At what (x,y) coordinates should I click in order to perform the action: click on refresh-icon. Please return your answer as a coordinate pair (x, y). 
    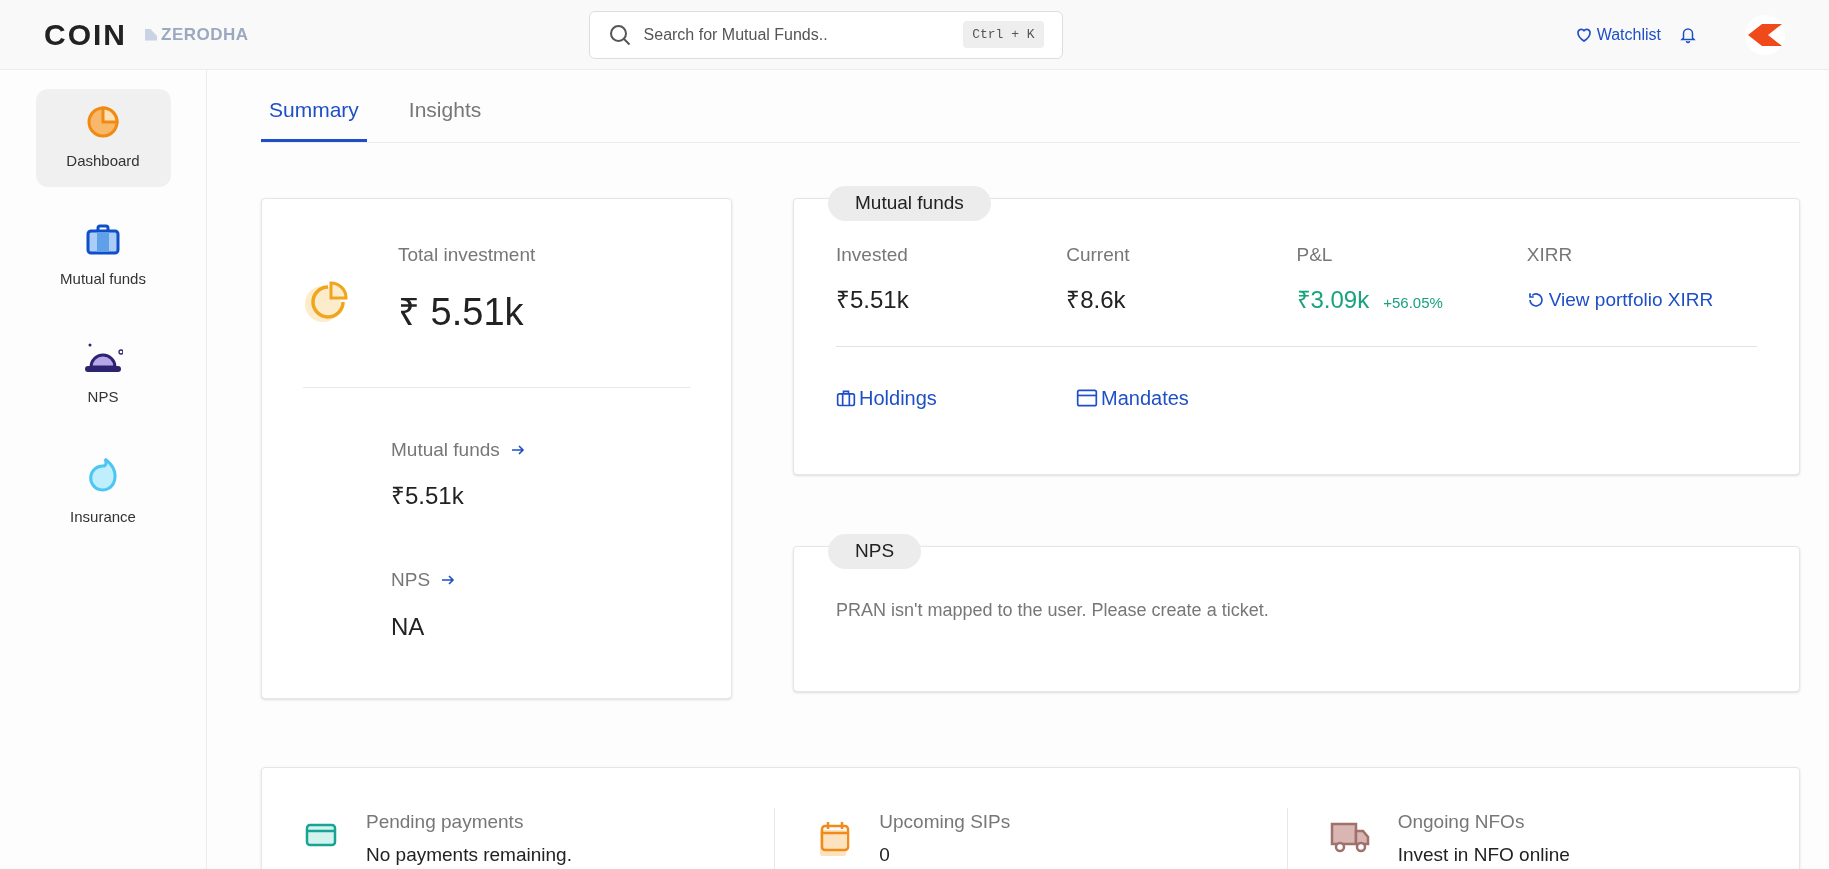
    Looking at the image, I should click on (1535, 299).